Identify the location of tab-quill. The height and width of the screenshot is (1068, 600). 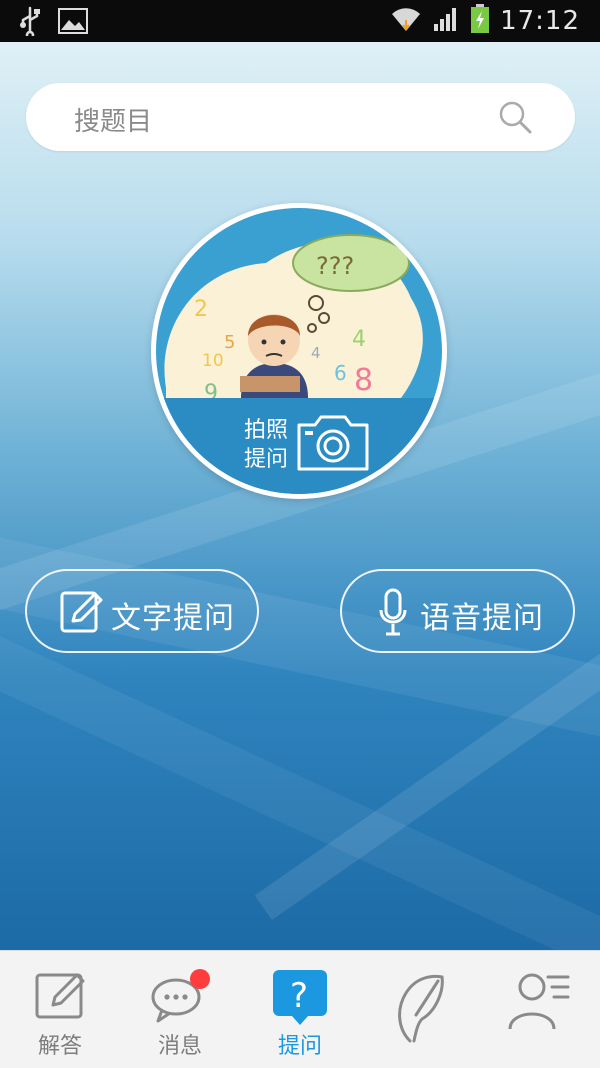
(420, 1009).